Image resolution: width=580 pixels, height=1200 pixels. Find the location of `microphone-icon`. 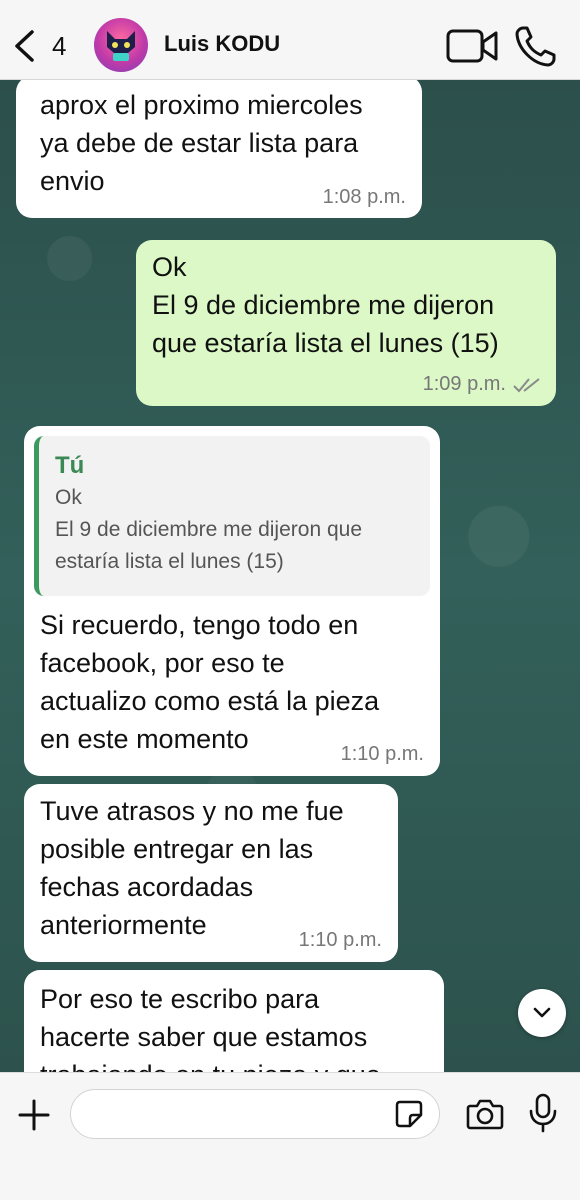

microphone-icon is located at coordinates (543, 1113).